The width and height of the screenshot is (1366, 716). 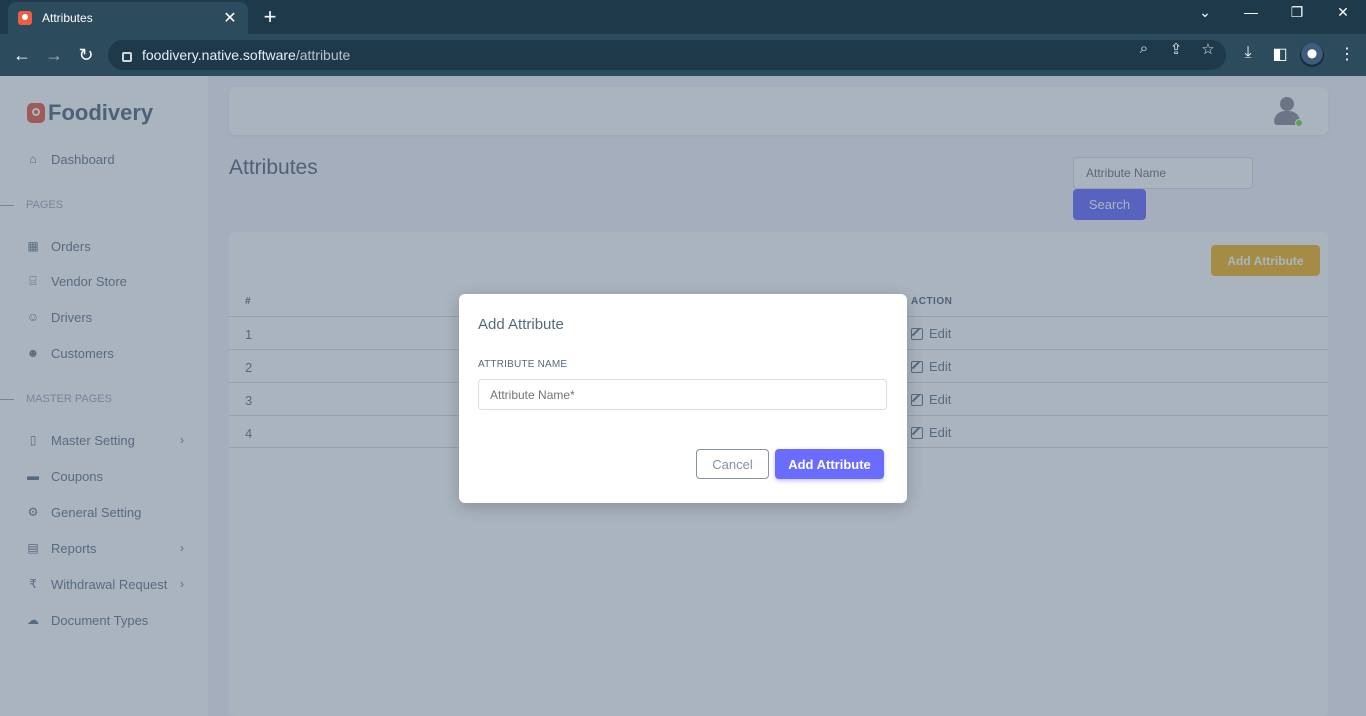 What do you see at coordinates (829, 464) in the screenshot?
I see `confirm-add-attribute-button: Add Attribute` at bounding box center [829, 464].